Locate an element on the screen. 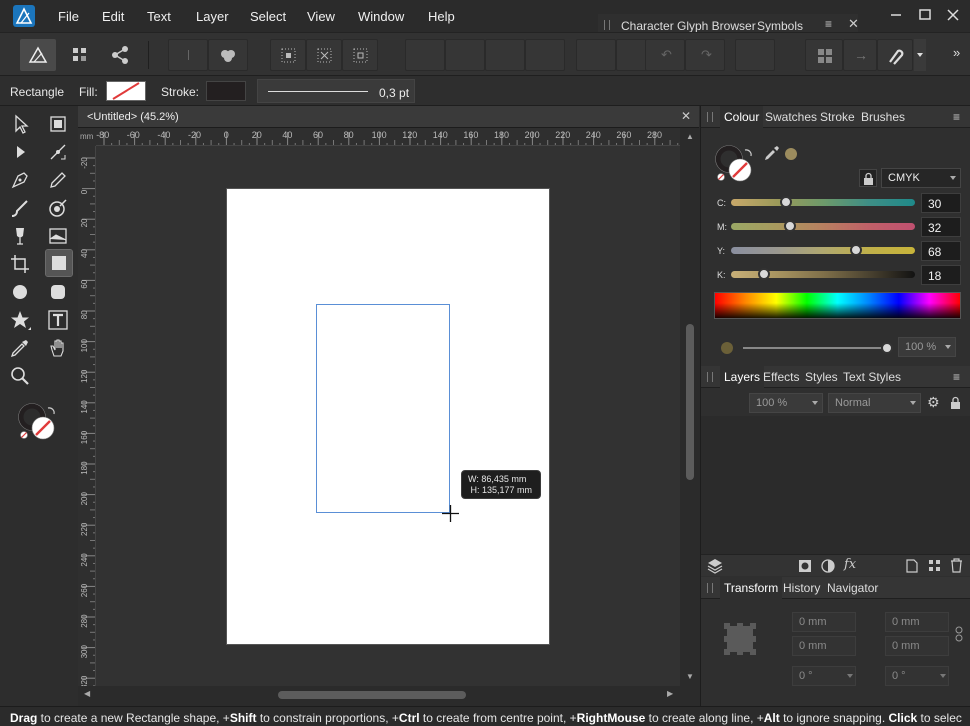 Image resolution: width=970 pixels, height=726 pixels. menu-text: Text is located at coordinates (159, 16).